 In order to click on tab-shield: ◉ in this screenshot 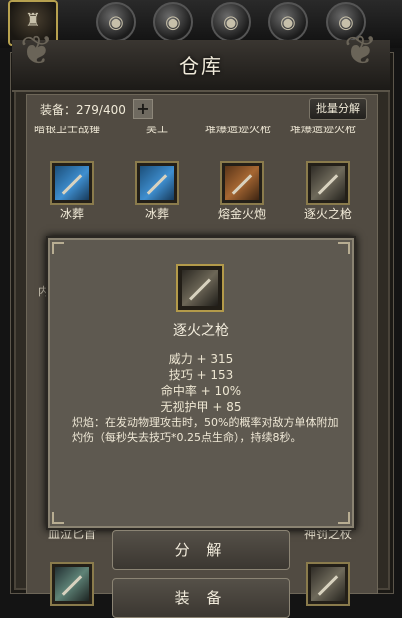, I will do `click(288, 22)`.